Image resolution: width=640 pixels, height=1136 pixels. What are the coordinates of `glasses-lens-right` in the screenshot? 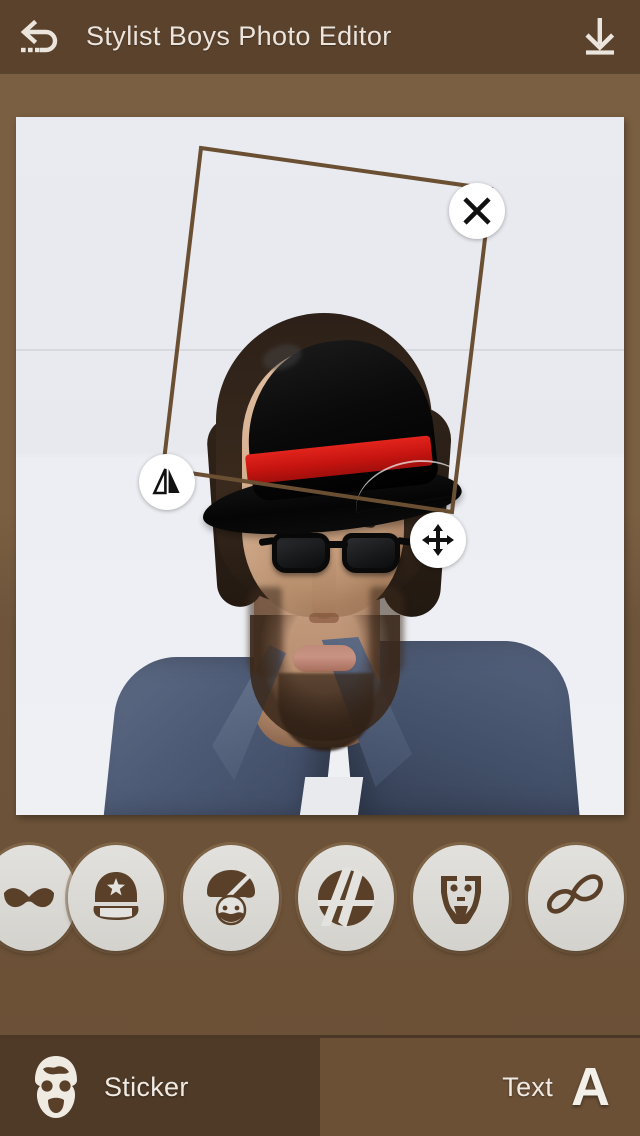 It's located at (371, 553).